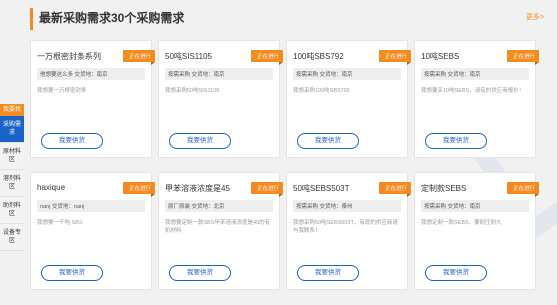 This screenshot has height=305, width=557. I want to click on side-nav-item-raw-material: 原材料区, so click(12, 156).